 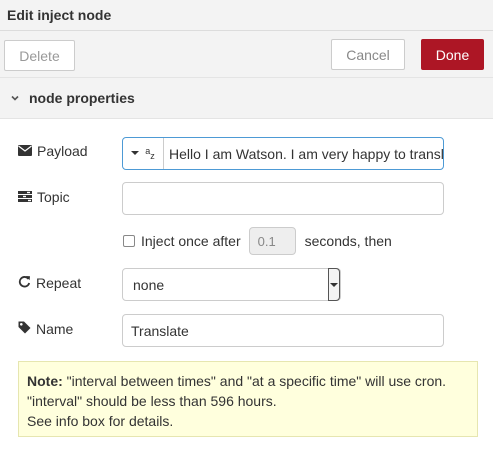 I want to click on inject-once-checkbox, so click(x=129, y=241).